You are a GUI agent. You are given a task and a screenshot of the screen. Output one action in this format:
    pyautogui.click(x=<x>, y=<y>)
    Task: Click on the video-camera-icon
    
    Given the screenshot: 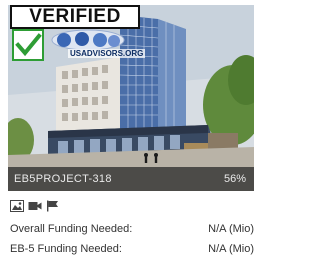 What is the action you would take?
    pyautogui.click(x=35, y=205)
    